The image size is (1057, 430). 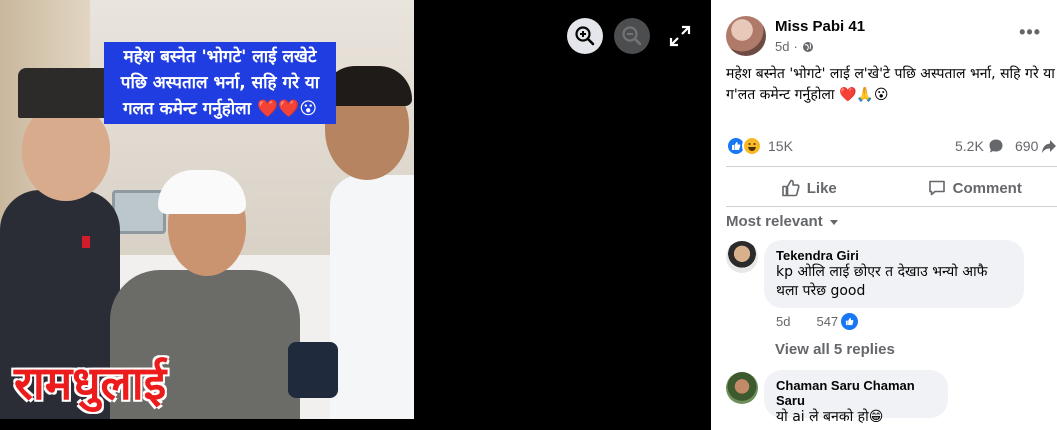 What do you see at coordinates (830, 417) in the screenshot?
I see `comment-text: यो ai ले बनको हो😁` at bounding box center [830, 417].